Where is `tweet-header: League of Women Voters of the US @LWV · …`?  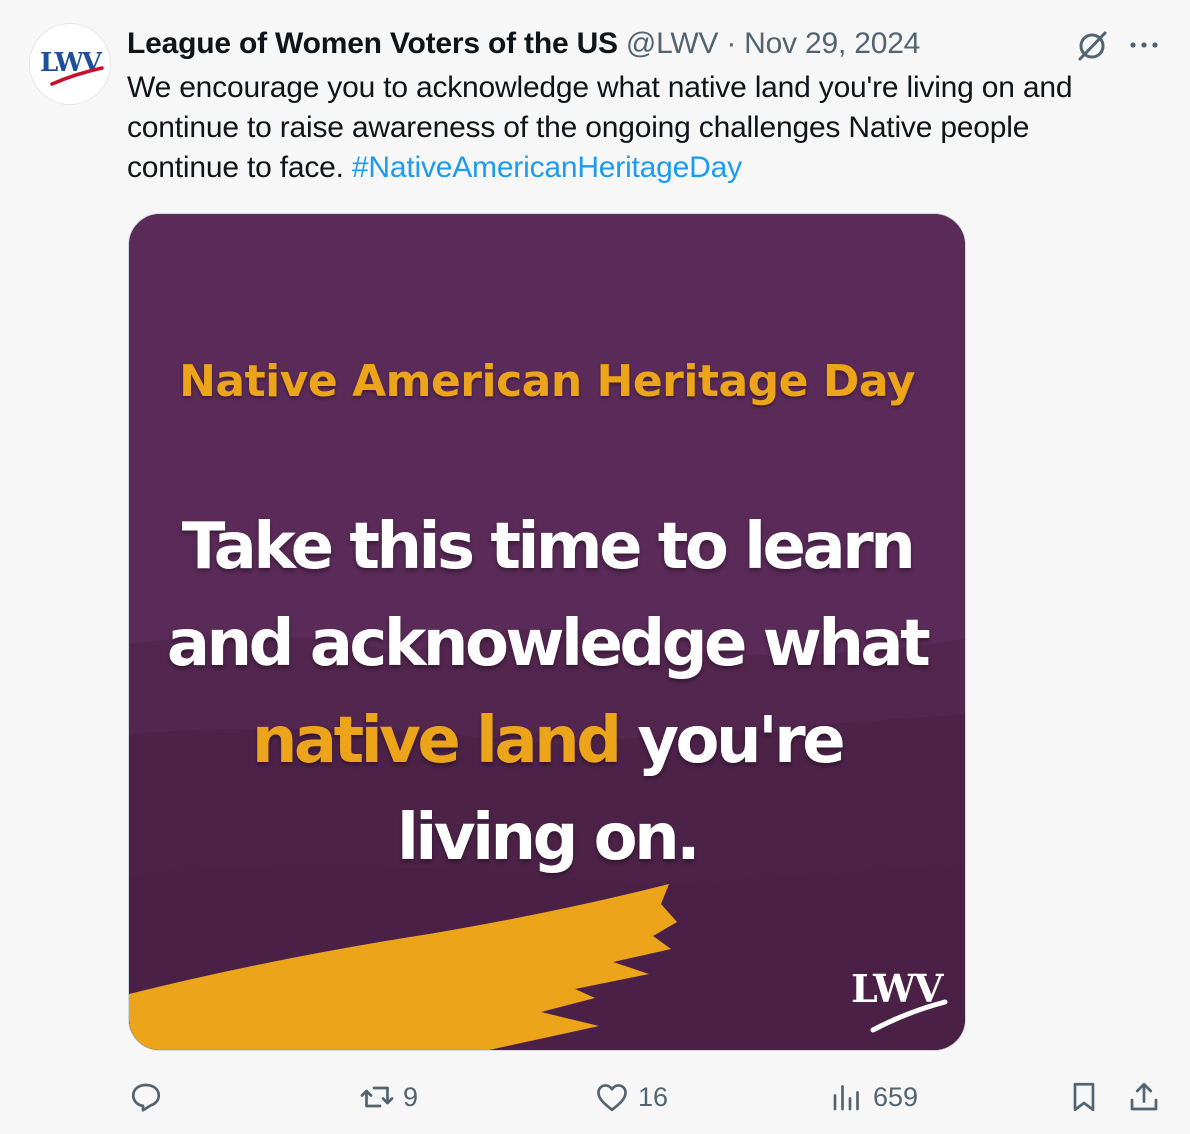
tweet-header: League of Women Voters of the US @LWV · … is located at coordinates (523, 44).